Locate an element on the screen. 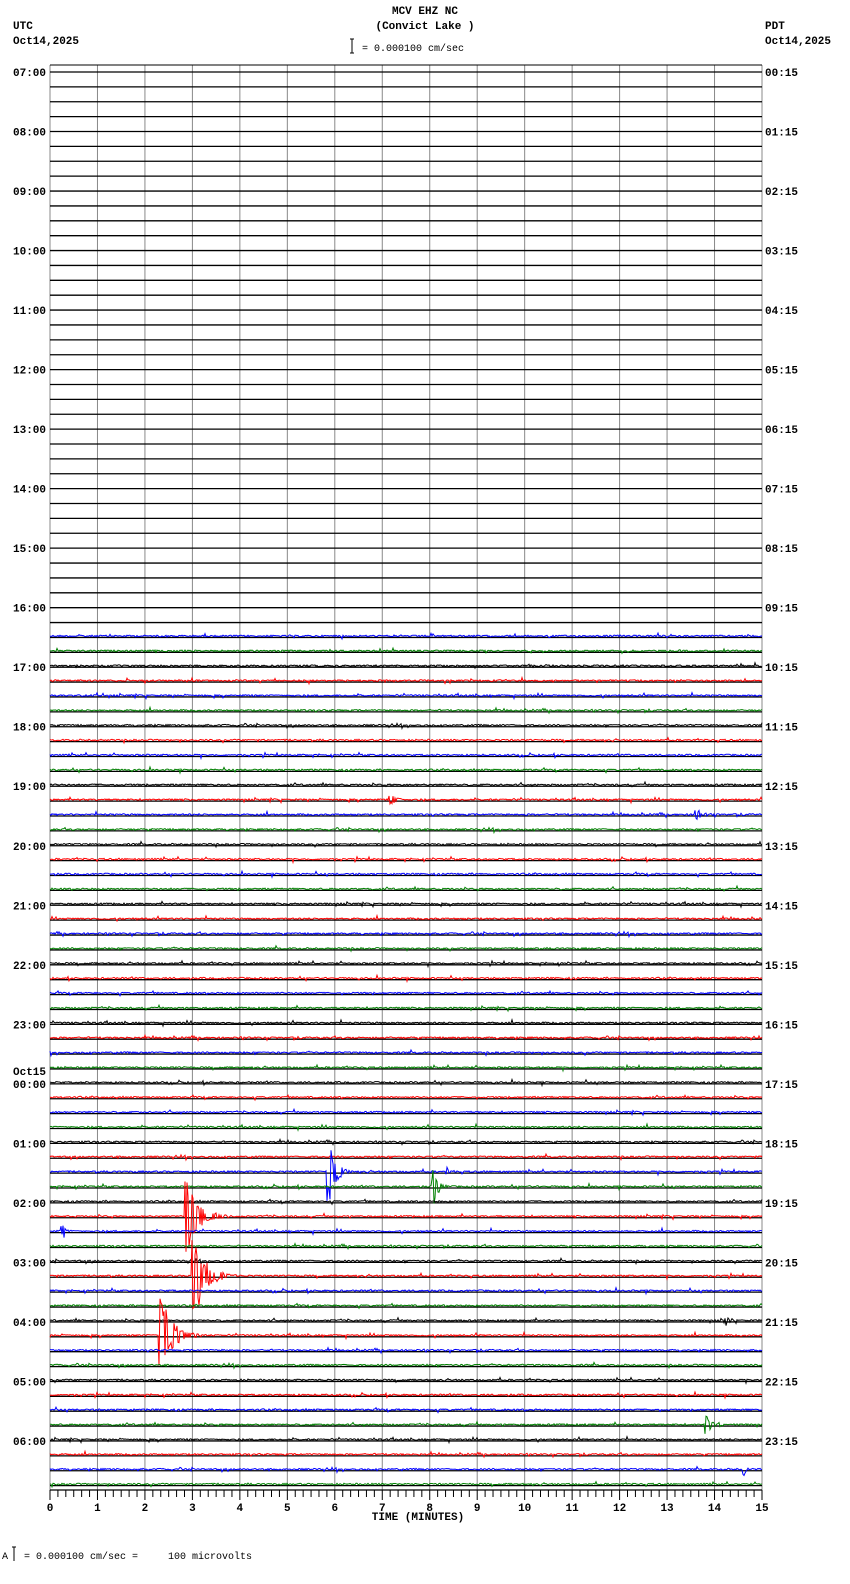  x-tick-label: 3 is located at coordinates (192, 1509).